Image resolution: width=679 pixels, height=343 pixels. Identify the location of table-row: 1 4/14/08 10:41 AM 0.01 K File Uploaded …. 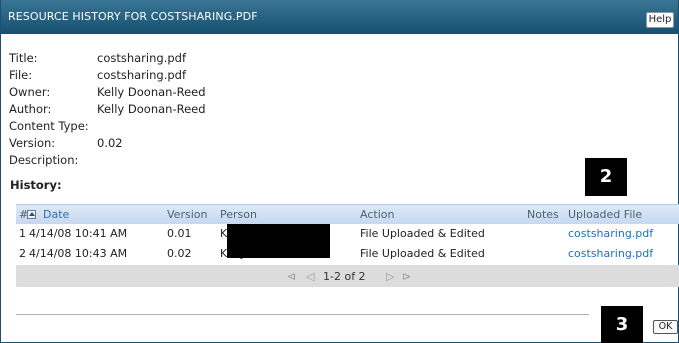
(347, 234).